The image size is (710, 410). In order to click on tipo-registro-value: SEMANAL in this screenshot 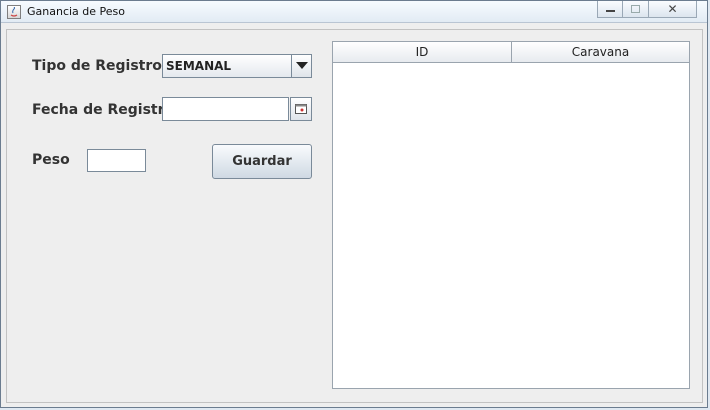, I will do `click(199, 66)`.